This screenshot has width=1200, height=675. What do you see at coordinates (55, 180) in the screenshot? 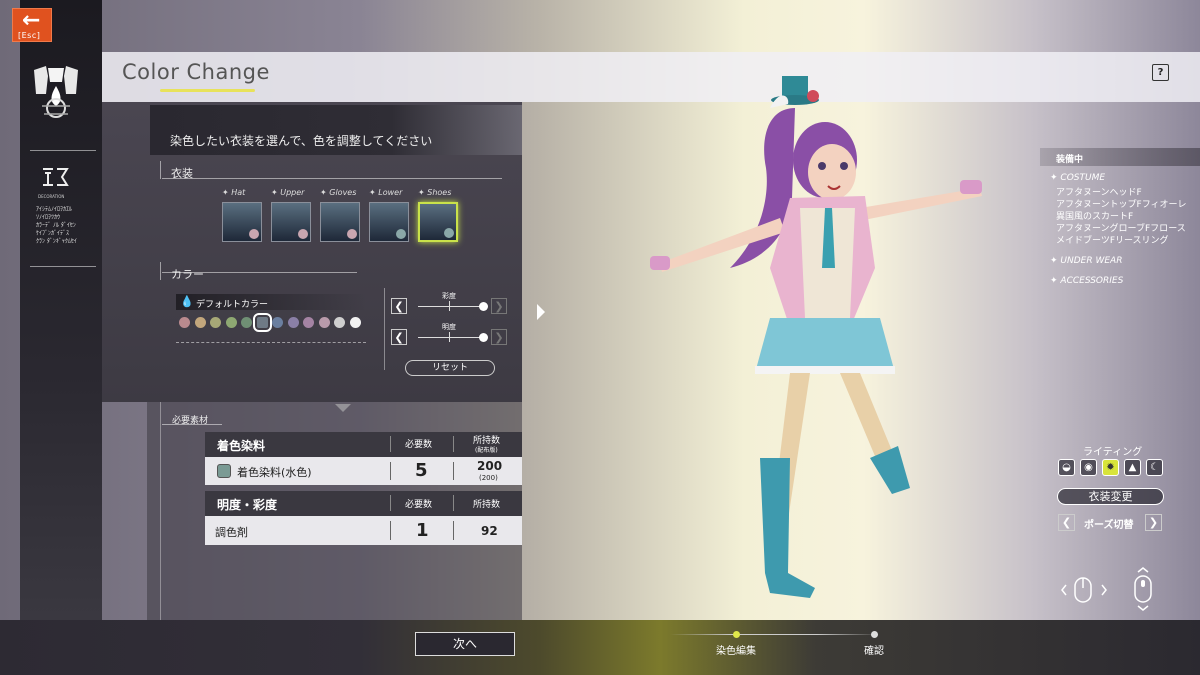
I see `brand-logo` at bounding box center [55, 180].